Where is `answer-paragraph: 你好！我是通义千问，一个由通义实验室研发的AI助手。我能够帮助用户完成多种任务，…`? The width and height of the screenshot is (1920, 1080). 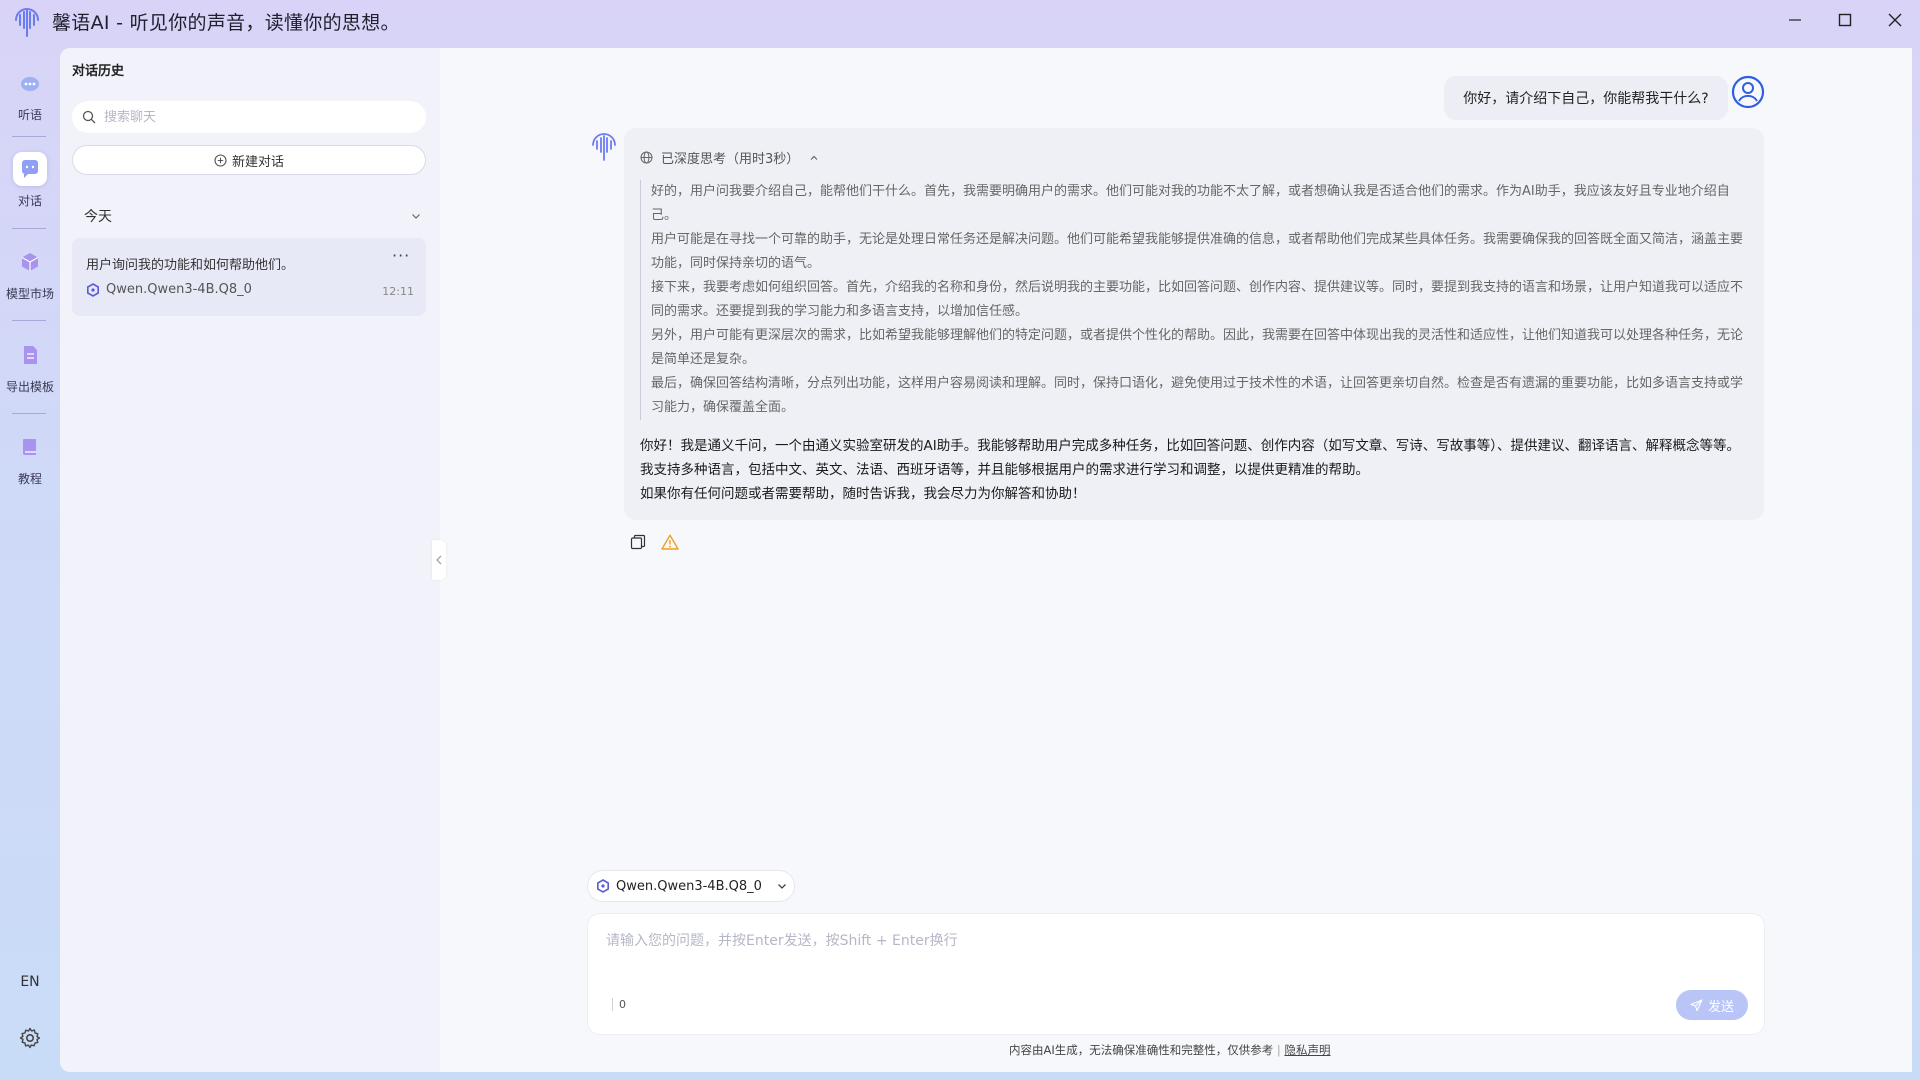 answer-paragraph: 你好！我是通义千问，一个由通义实验室研发的AI助手。我能够帮助用户完成多种任务，… is located at coordinates (1190, 458).